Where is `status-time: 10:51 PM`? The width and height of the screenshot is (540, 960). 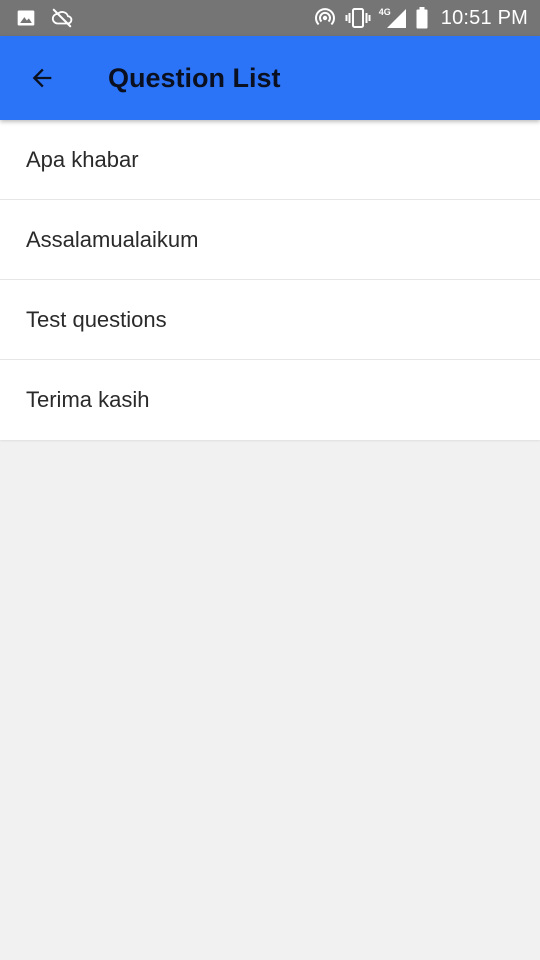
status-time: 10:51 PM is located at coordinates (484, 17).